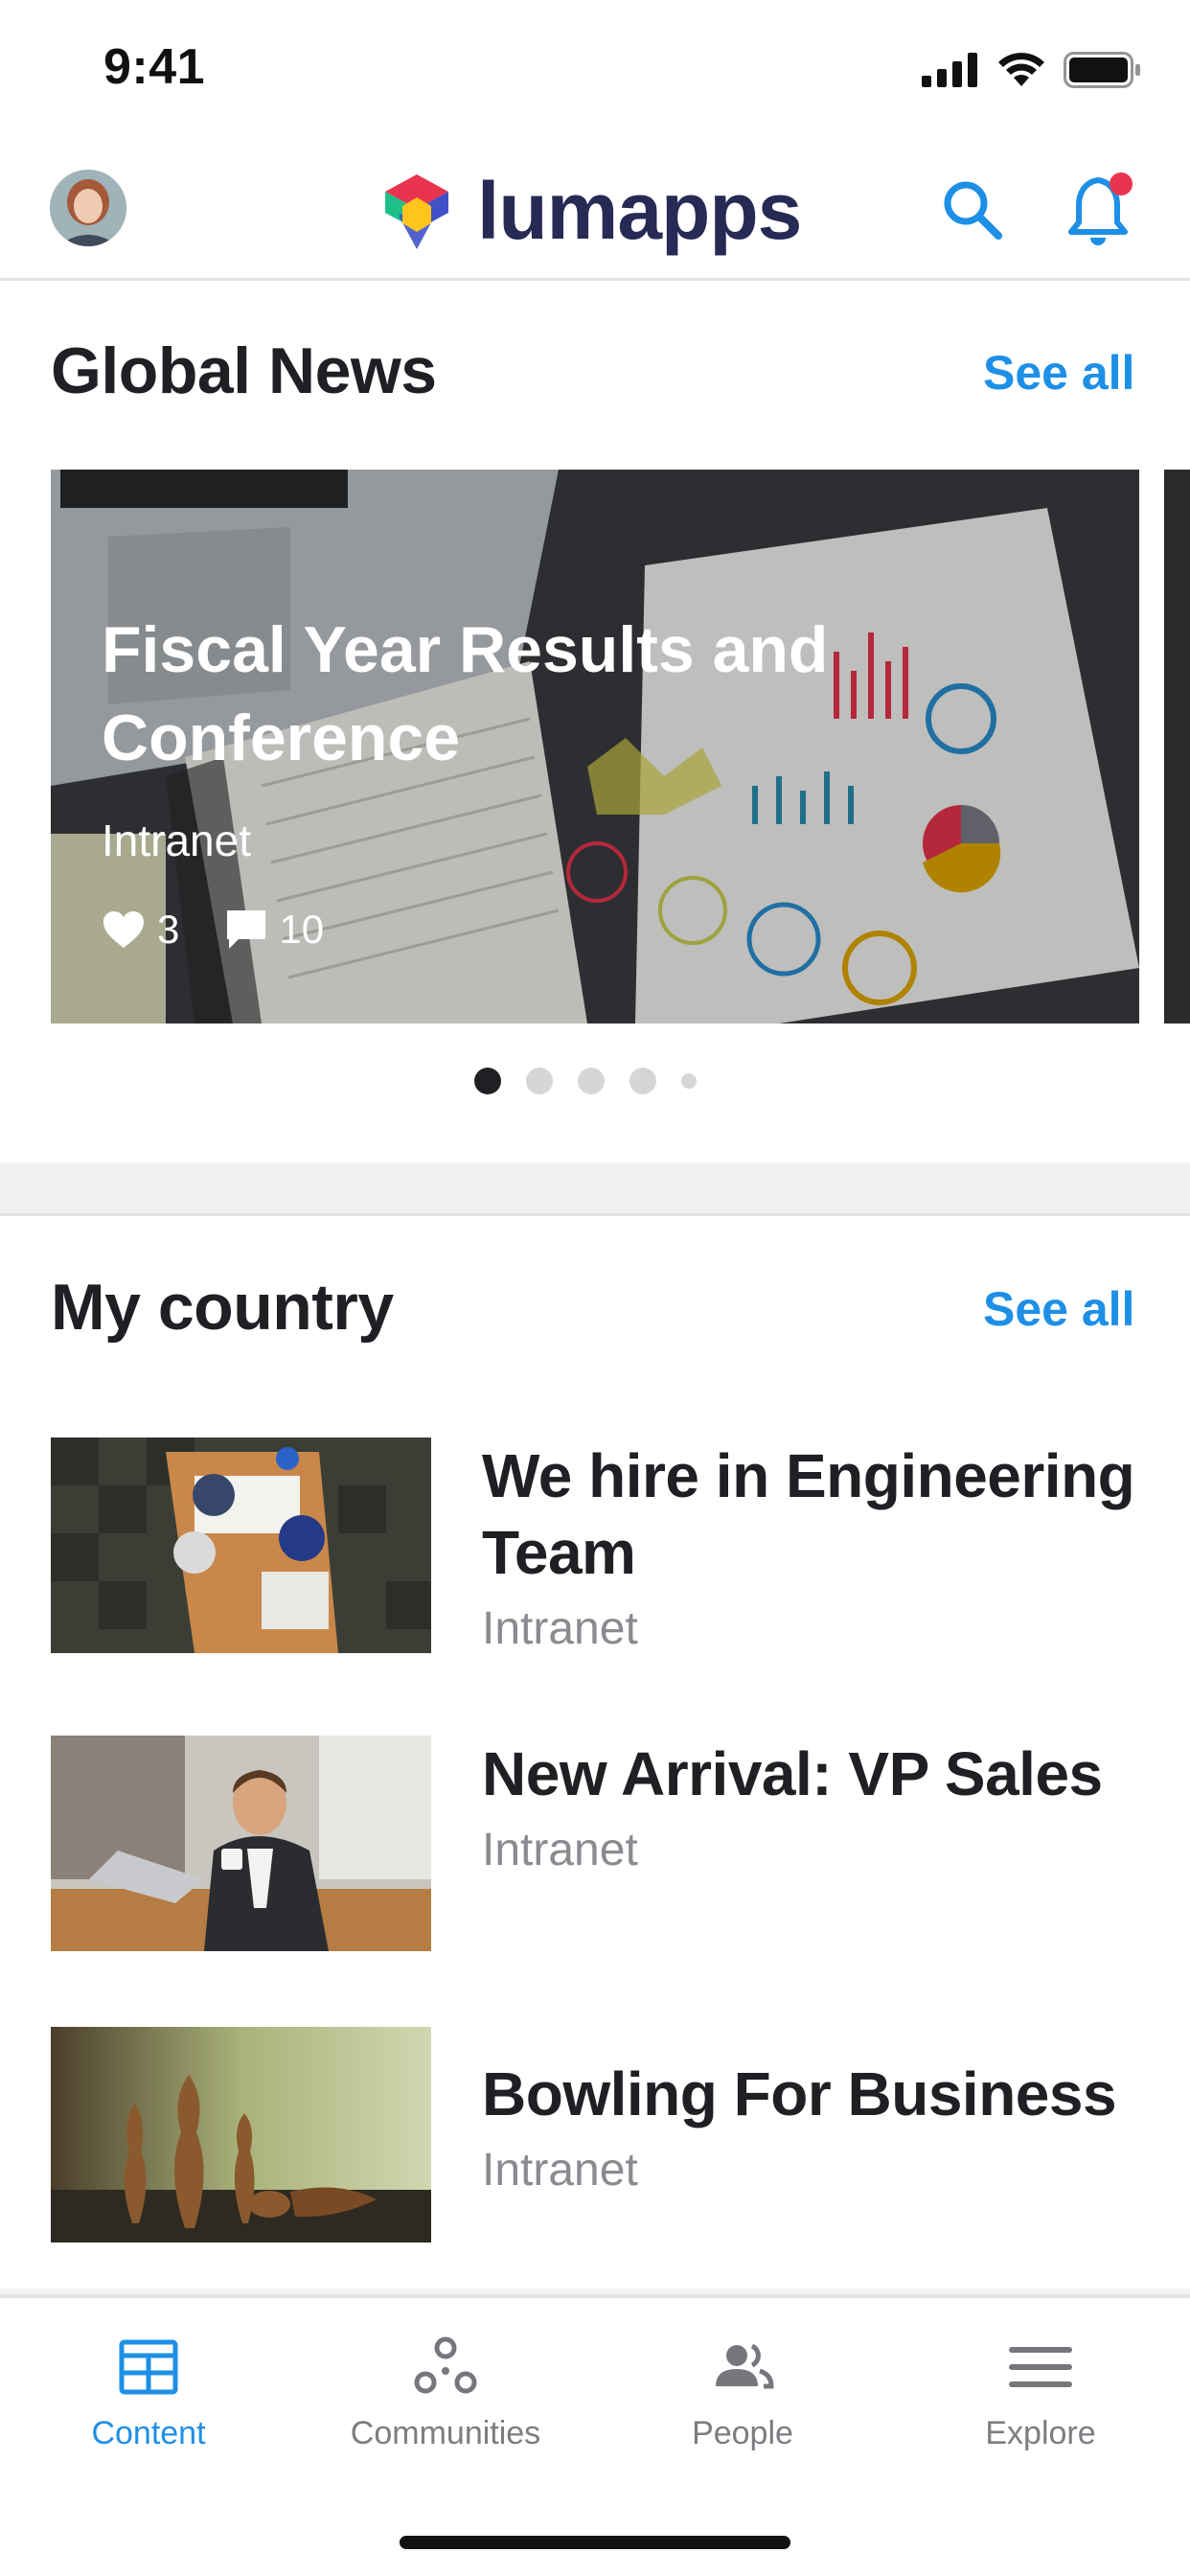 Image resolution: width=1190 pixels, height=2576 pixels. I want to click on battery-icon, so click(1102, 70).